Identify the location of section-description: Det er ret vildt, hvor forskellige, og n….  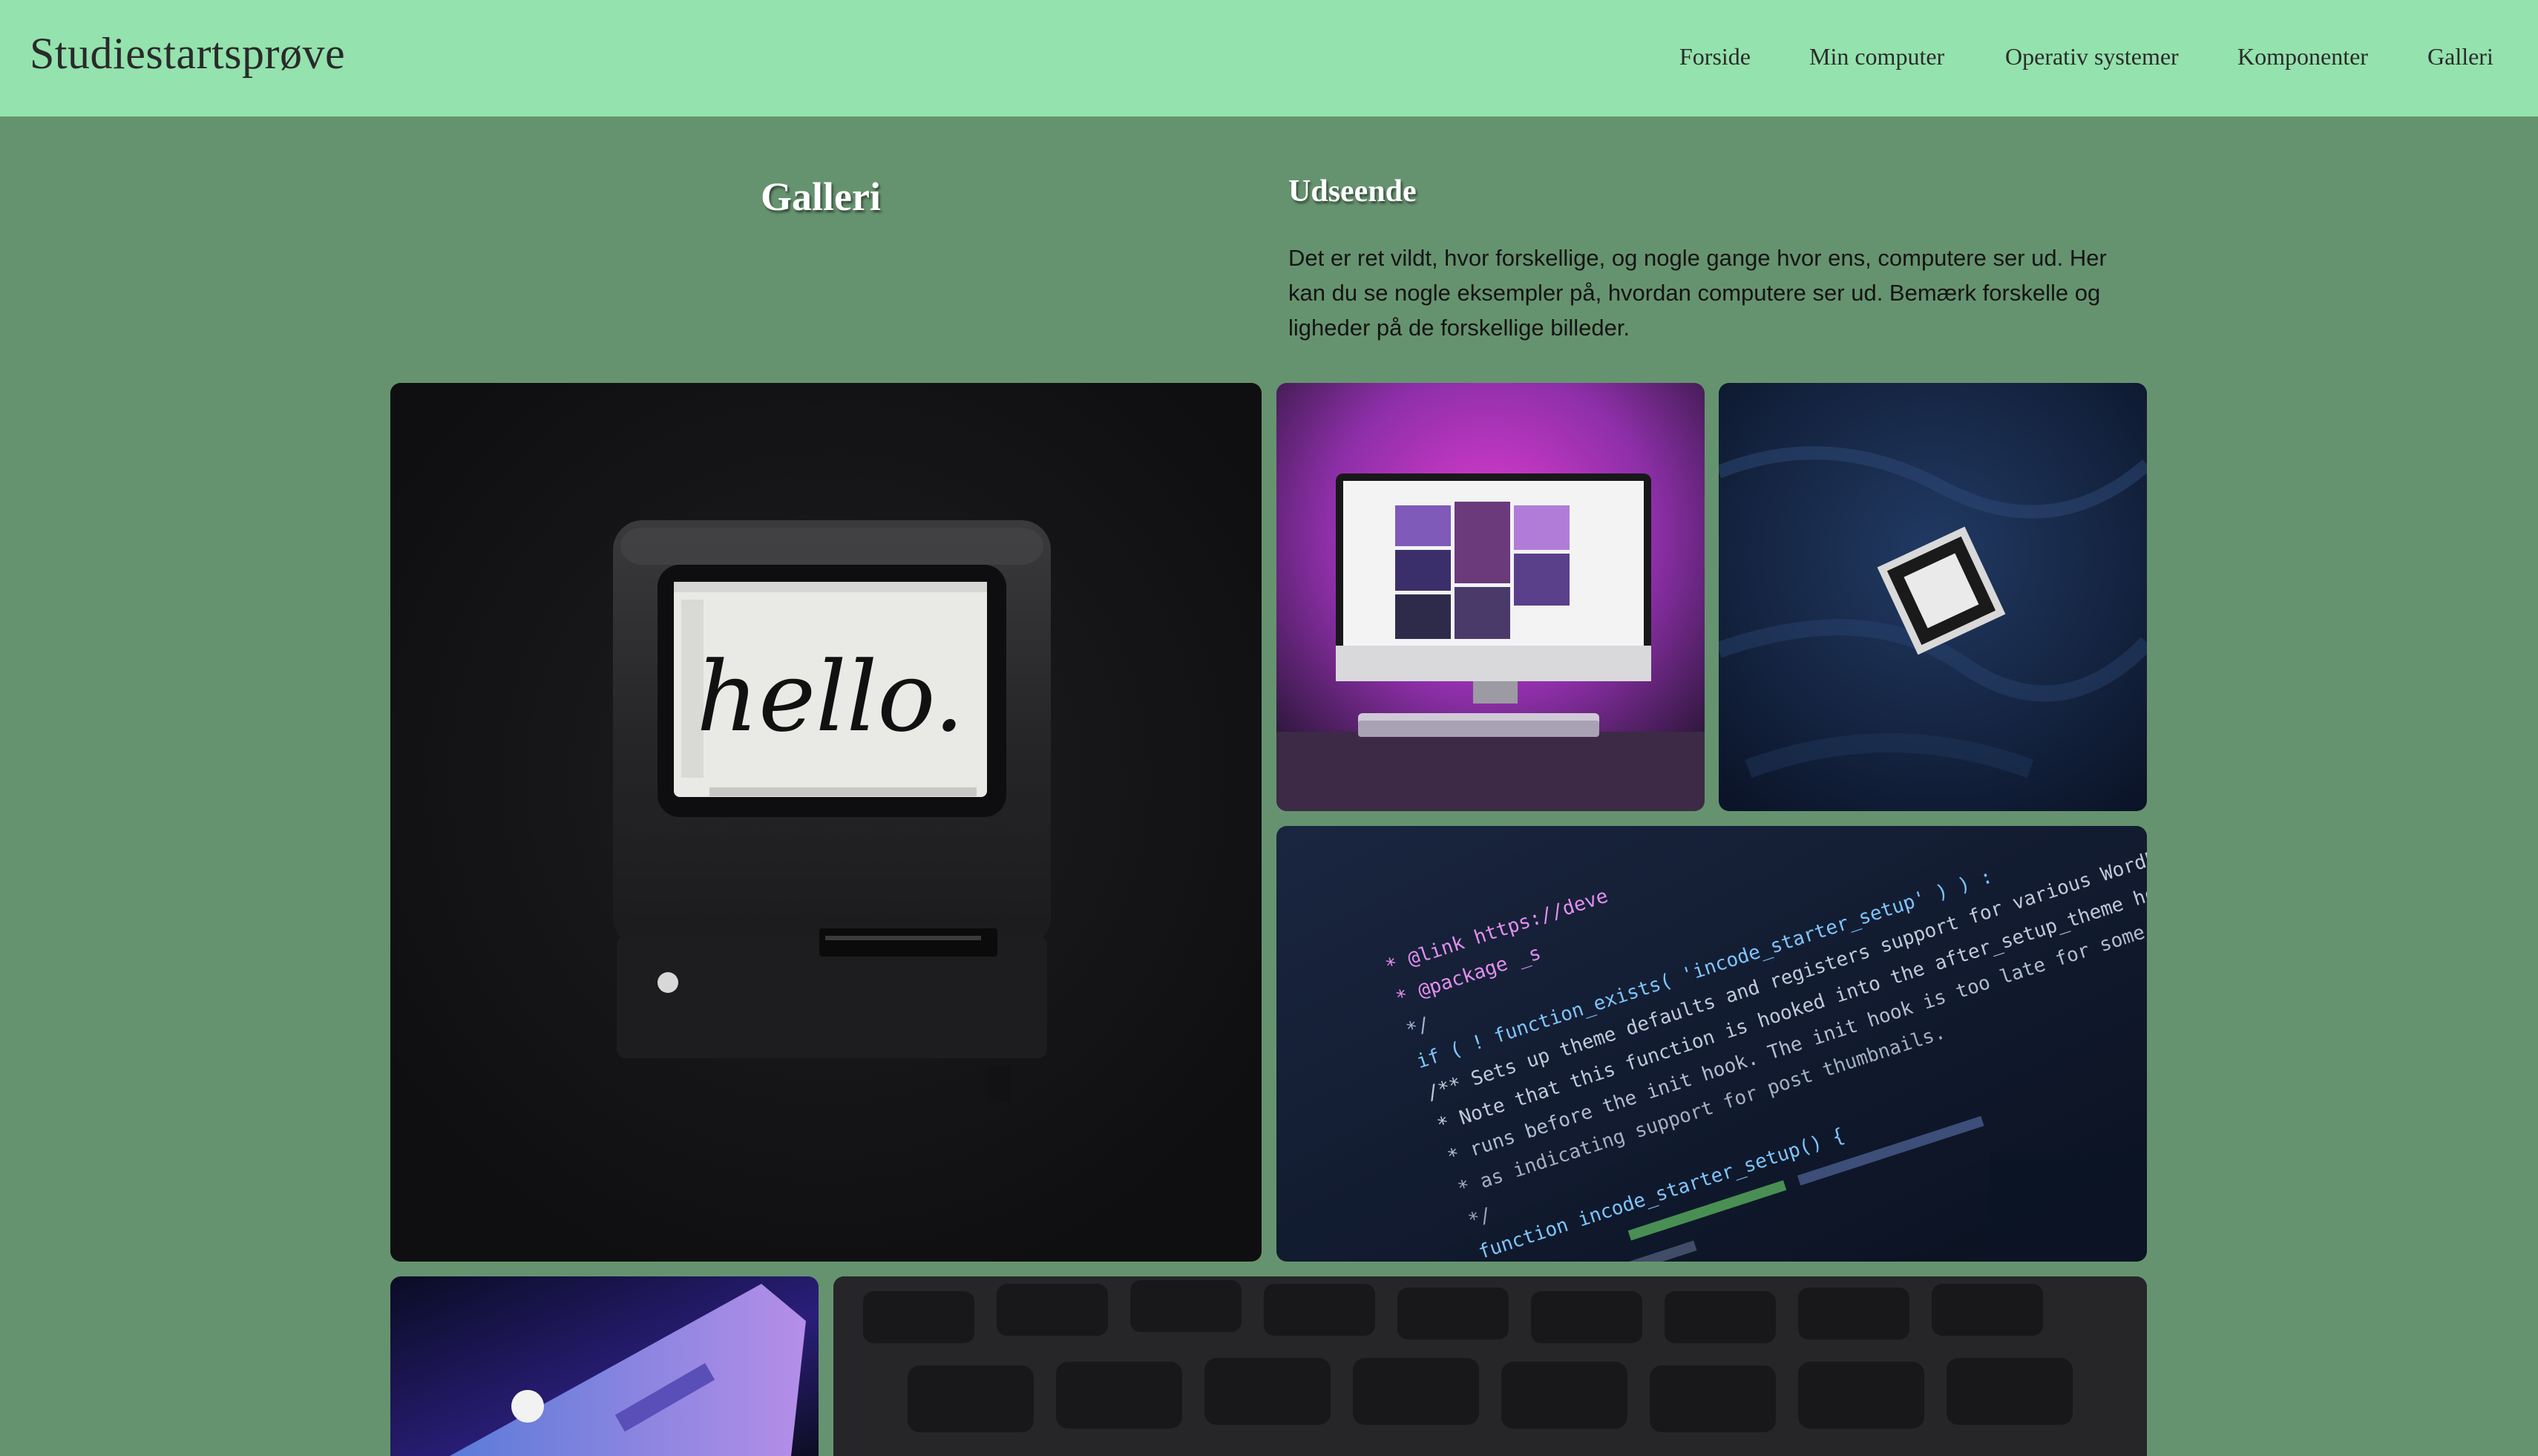
(1697, 293).